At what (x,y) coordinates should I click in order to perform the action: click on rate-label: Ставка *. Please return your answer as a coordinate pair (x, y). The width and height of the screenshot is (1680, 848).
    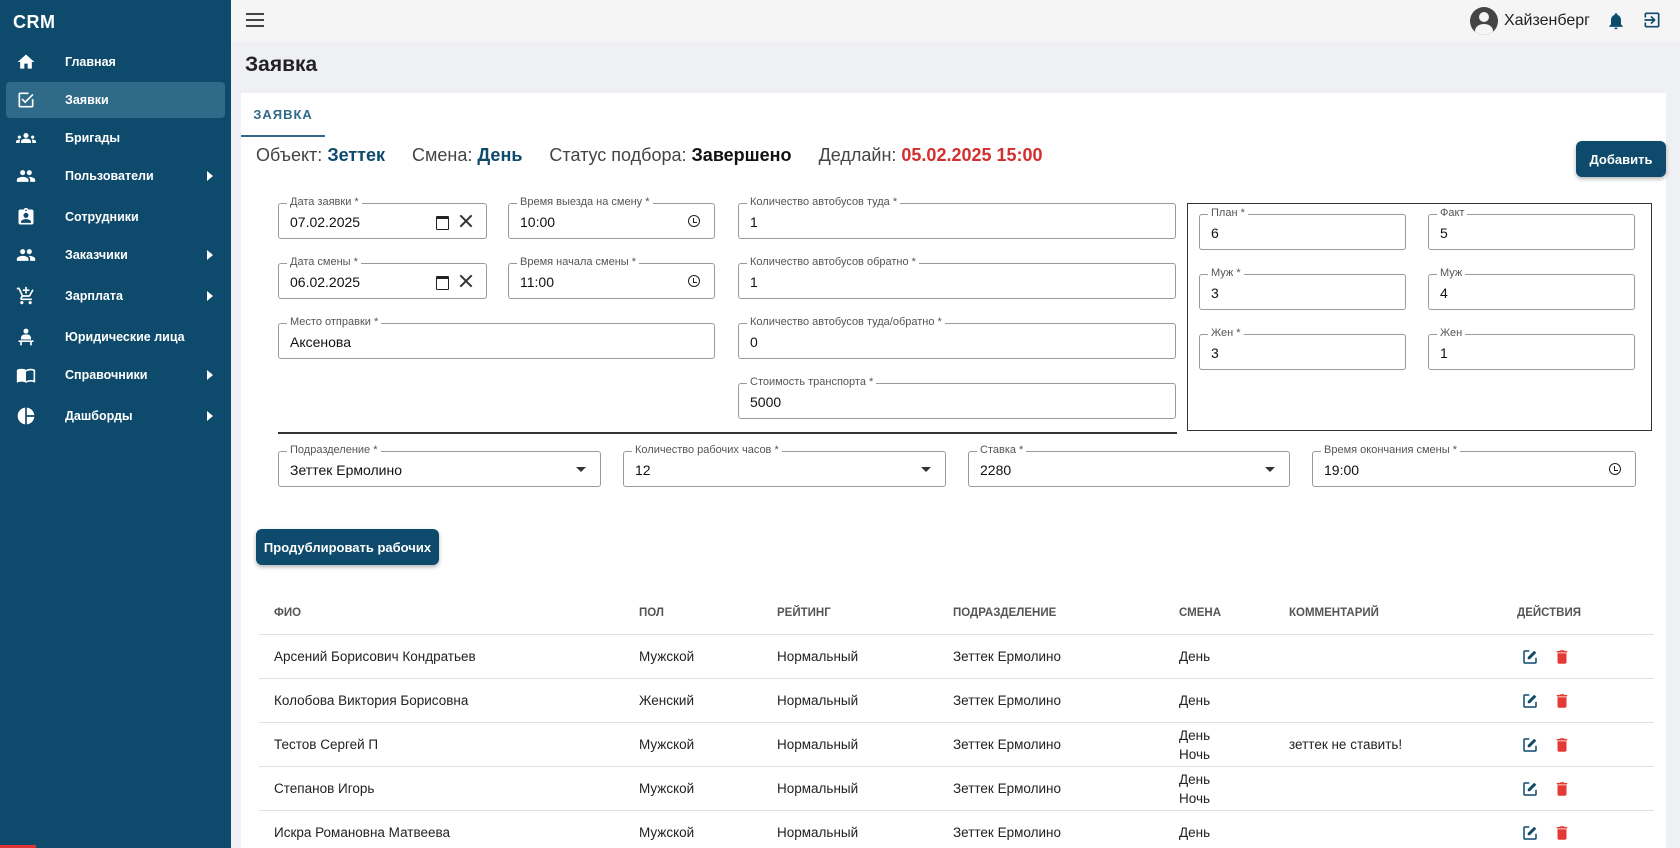
    Looking at the image, I should click on (1002, 450).